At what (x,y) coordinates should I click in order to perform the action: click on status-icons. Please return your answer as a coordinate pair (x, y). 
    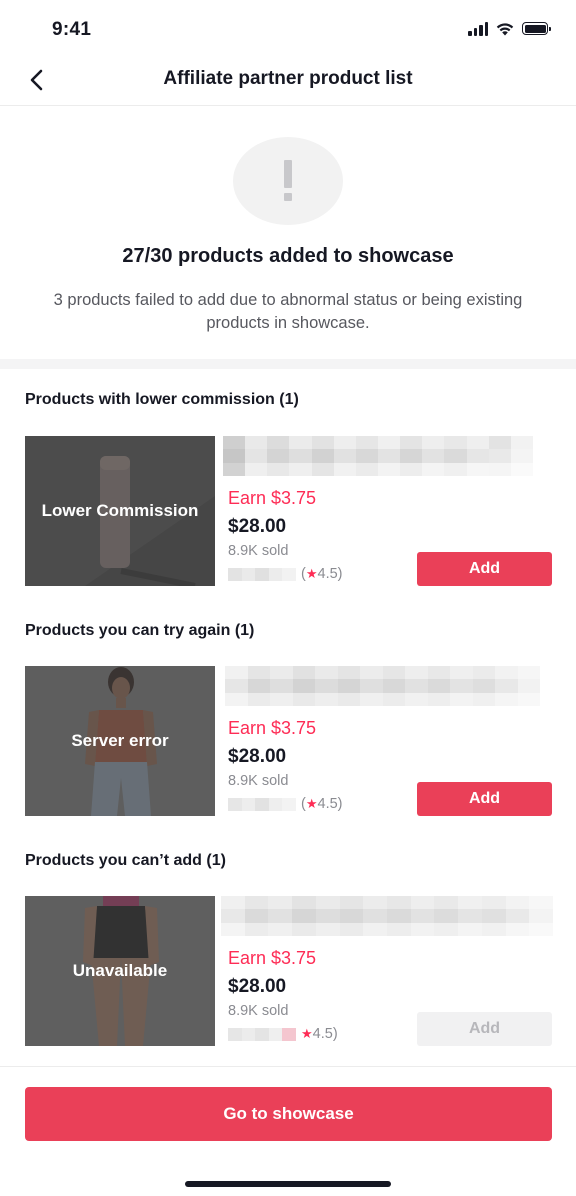
    Looking at the image, I should click on (509, 28).